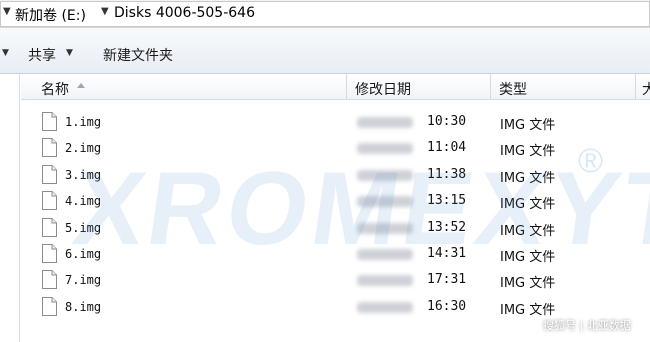 The height and width of the screenshot is (342, 650). I want to click on navigation-pane, so click(10, 208).